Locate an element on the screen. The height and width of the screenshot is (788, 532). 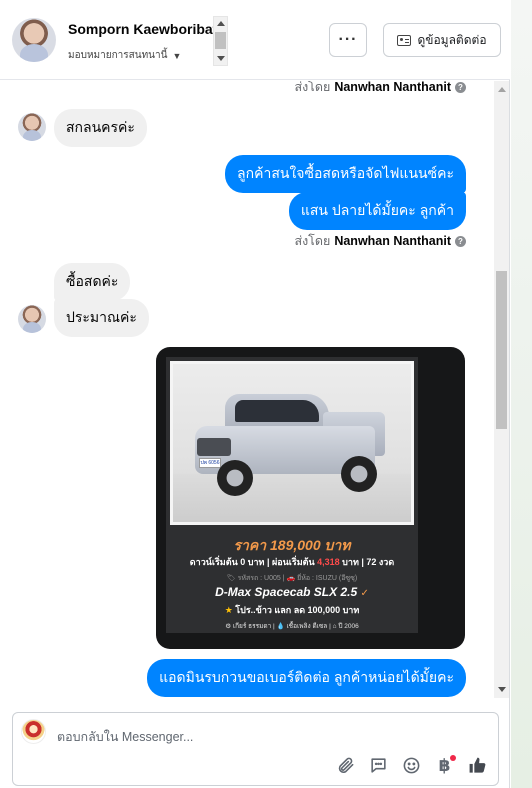
truck-windshield is located at coordinates (277, 411).